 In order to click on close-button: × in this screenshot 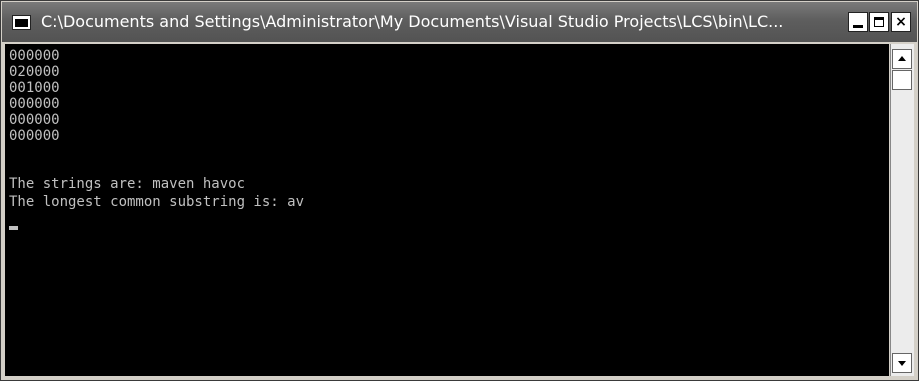, I will do `click(901, 22)`.